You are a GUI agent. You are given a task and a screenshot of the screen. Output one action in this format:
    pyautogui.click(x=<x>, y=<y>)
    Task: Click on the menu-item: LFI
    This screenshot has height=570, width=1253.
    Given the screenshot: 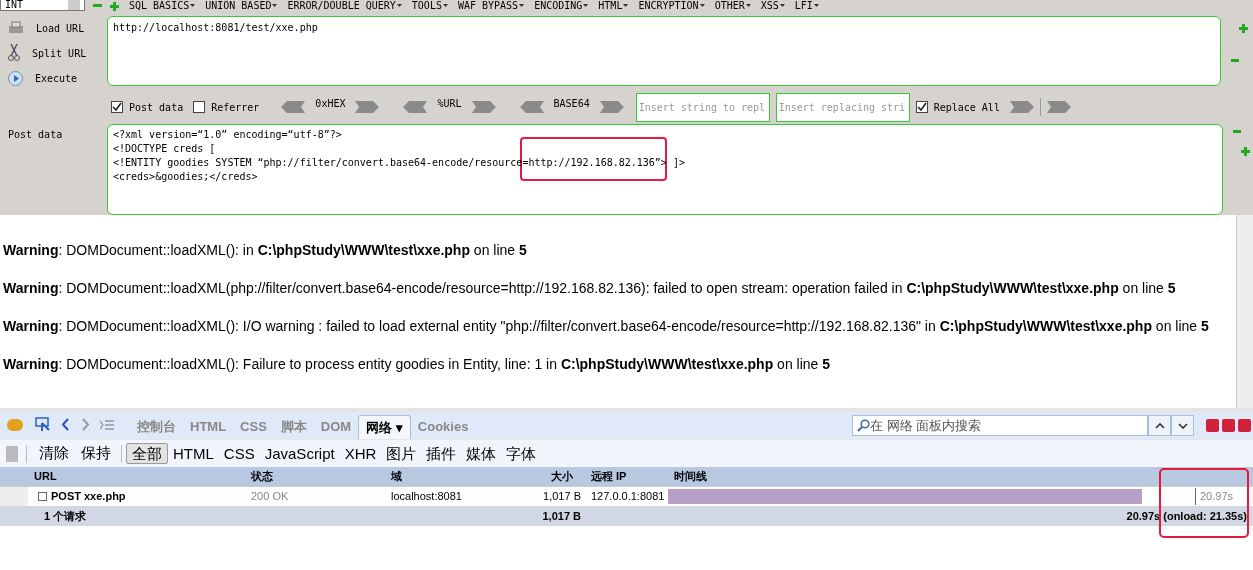 What is the action you would take?
    pyautogui.click(x=803, y=5)
    